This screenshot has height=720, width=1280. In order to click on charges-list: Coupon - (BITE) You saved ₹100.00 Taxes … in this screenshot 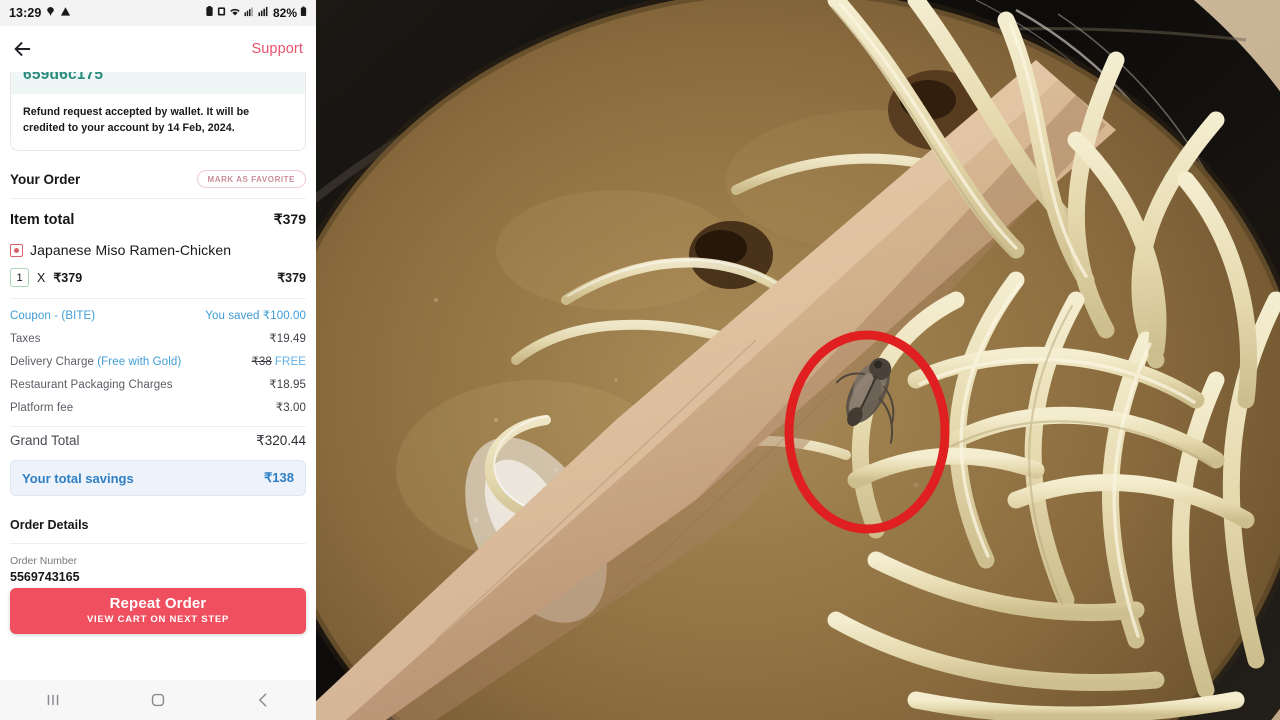, I will do `click(158, 360)`.